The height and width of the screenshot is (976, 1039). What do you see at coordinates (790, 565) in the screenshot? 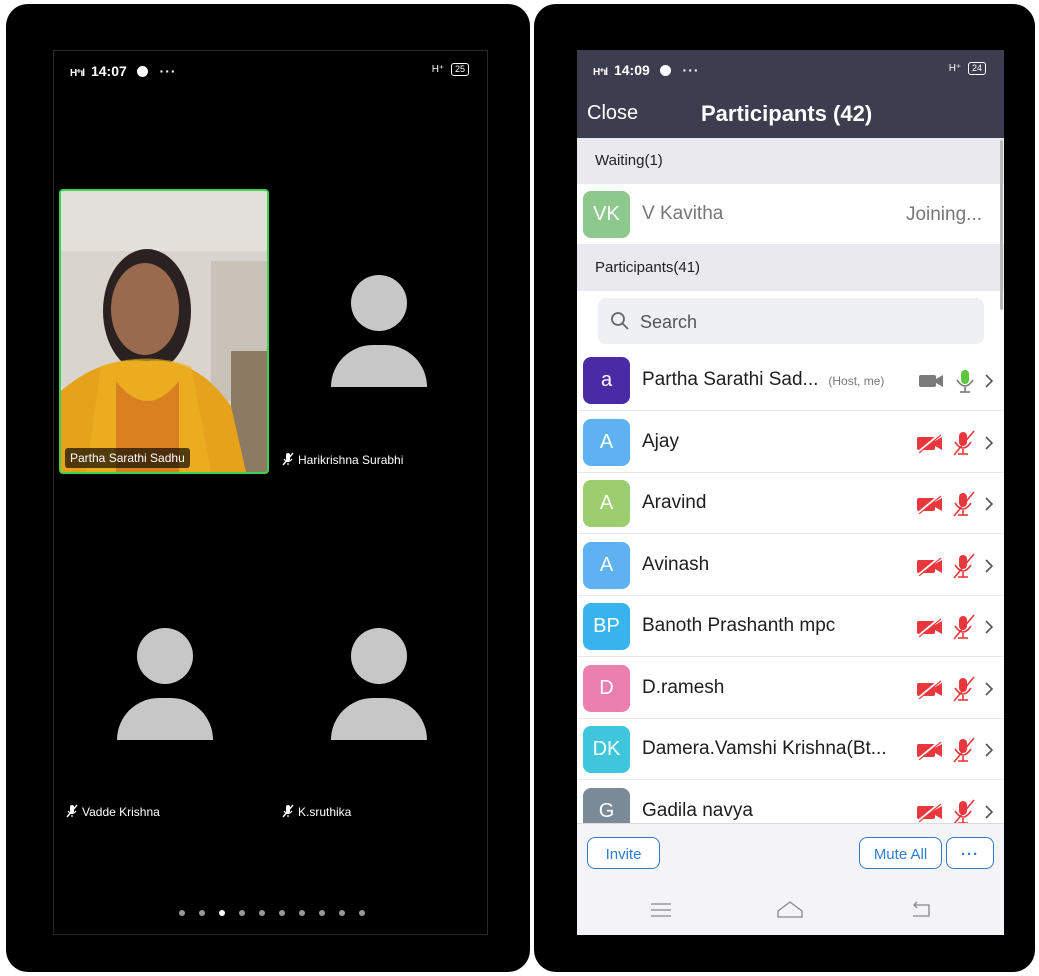
I see `participant-row: A Avinash` at bounding box center [790, 565].